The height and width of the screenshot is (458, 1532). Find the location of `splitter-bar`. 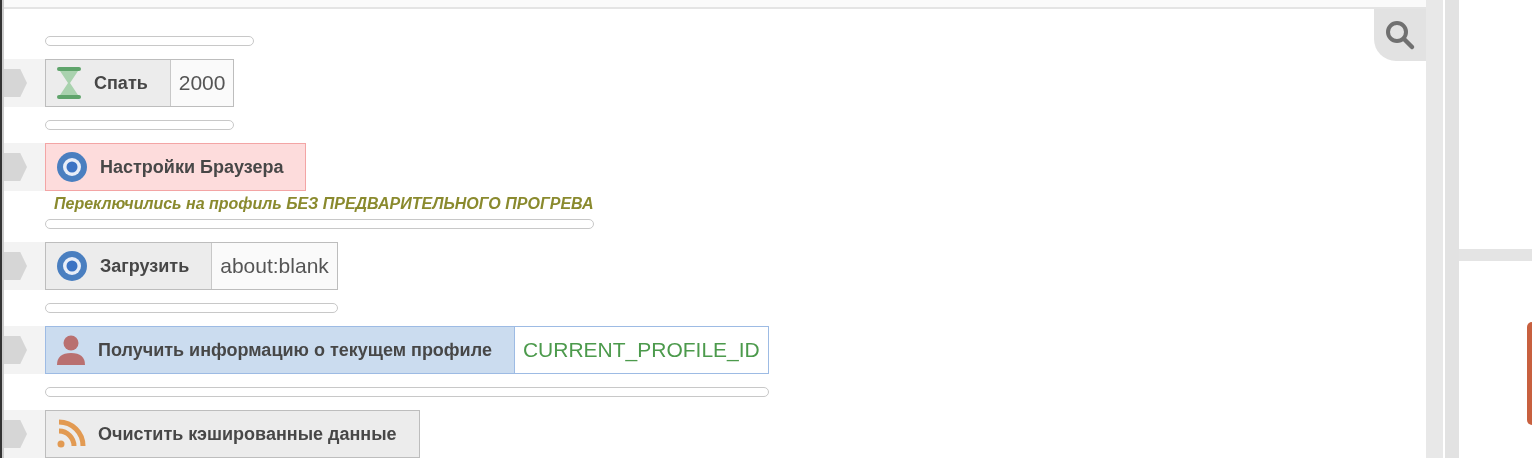

splitter-bar is located at coordinates (1452, 229).